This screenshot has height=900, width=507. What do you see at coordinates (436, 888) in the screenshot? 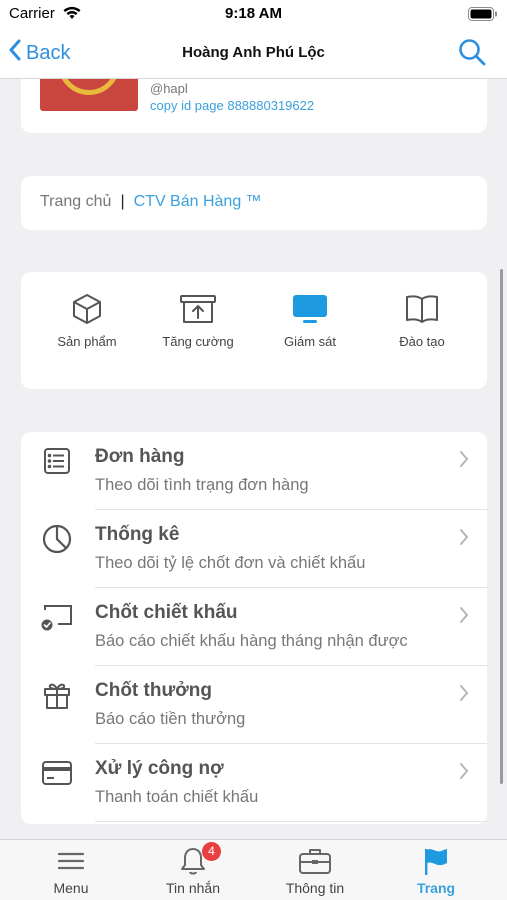
I see `tab-label: Trang` at bounding box center [436, 888].